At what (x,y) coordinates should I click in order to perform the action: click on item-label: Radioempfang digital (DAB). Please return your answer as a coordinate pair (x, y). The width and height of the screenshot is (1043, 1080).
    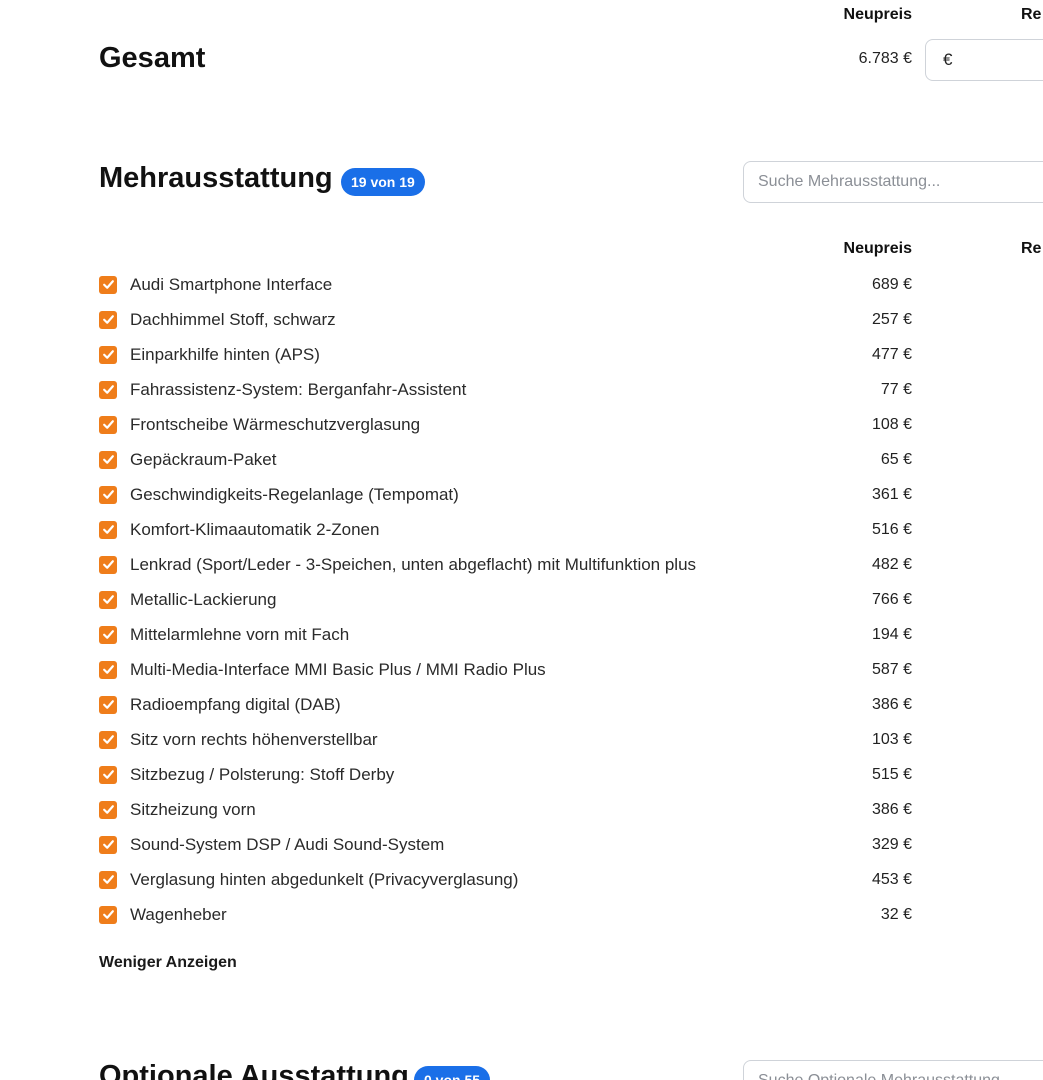
    Looking at the image, I should click on (235, 704).